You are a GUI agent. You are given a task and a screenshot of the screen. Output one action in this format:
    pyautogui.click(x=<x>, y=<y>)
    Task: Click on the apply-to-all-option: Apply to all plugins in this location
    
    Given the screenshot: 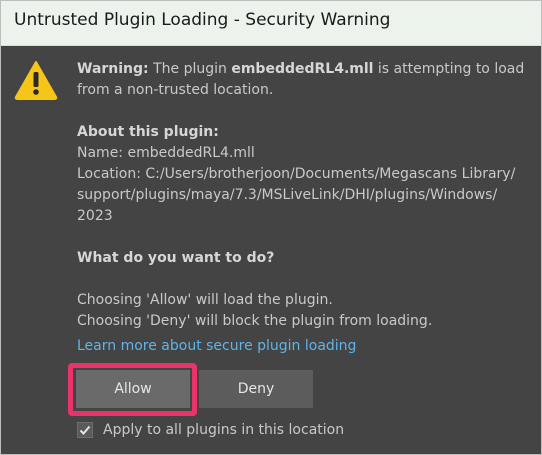 What is the action you would take?
    pyautogui.click(x=210, y=430)
    